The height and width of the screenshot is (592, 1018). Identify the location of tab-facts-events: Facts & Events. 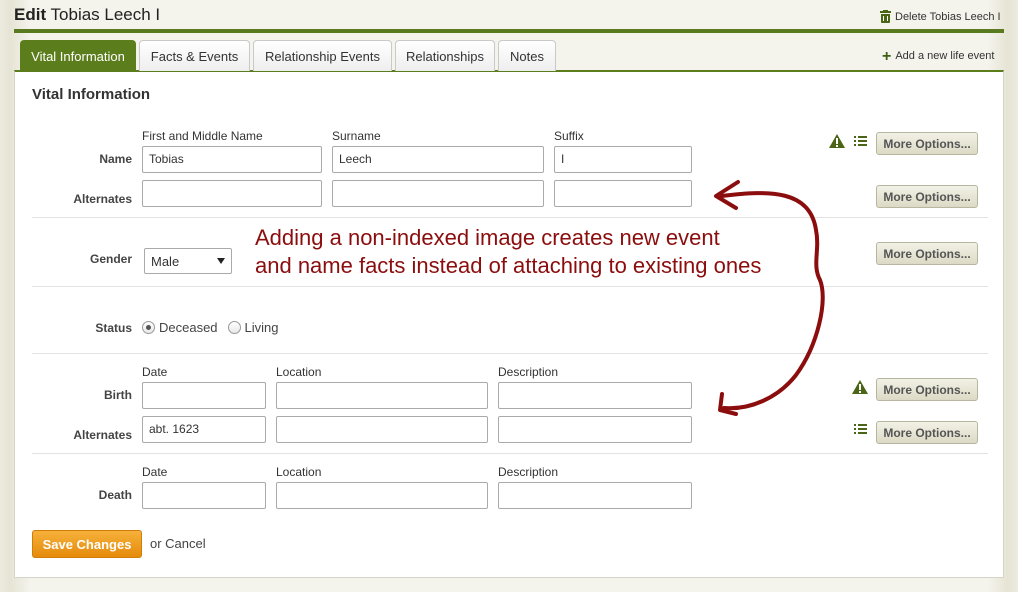
(194, 55).